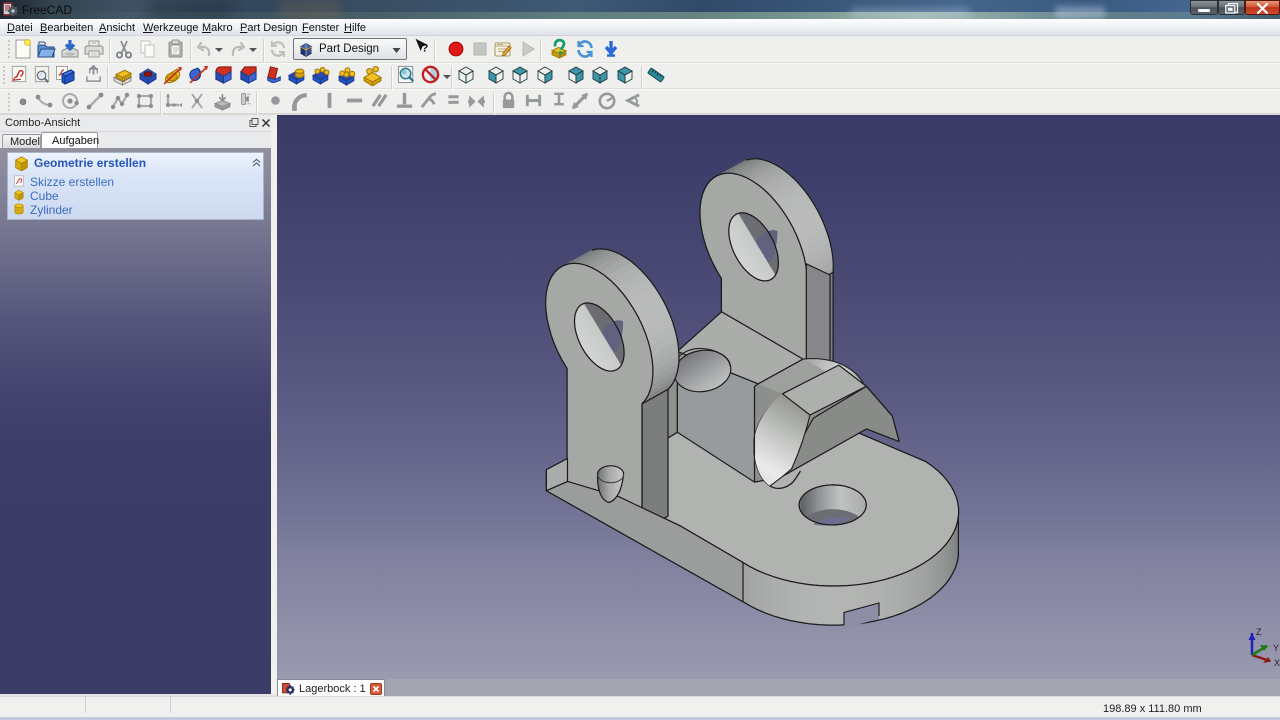 Image resolution: width=1280 pixels, height=720 pixels. What do you see at coordinates (1259, 632) in the screenshot?
I see `svg-text: Z` at bounding box center [1259, 632].